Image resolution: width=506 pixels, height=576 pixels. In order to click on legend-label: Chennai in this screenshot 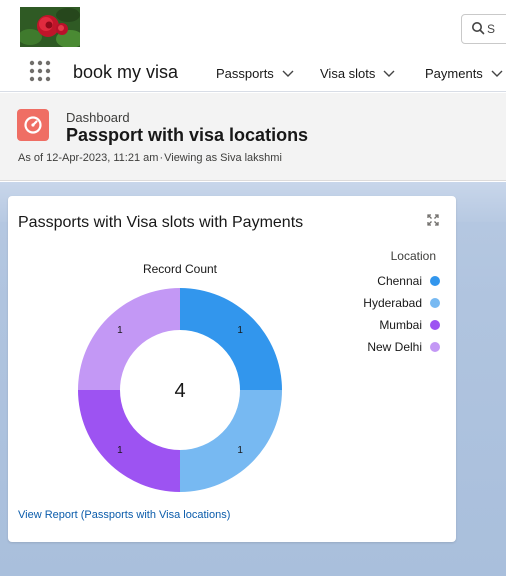, I will do `click(399, 281)`.